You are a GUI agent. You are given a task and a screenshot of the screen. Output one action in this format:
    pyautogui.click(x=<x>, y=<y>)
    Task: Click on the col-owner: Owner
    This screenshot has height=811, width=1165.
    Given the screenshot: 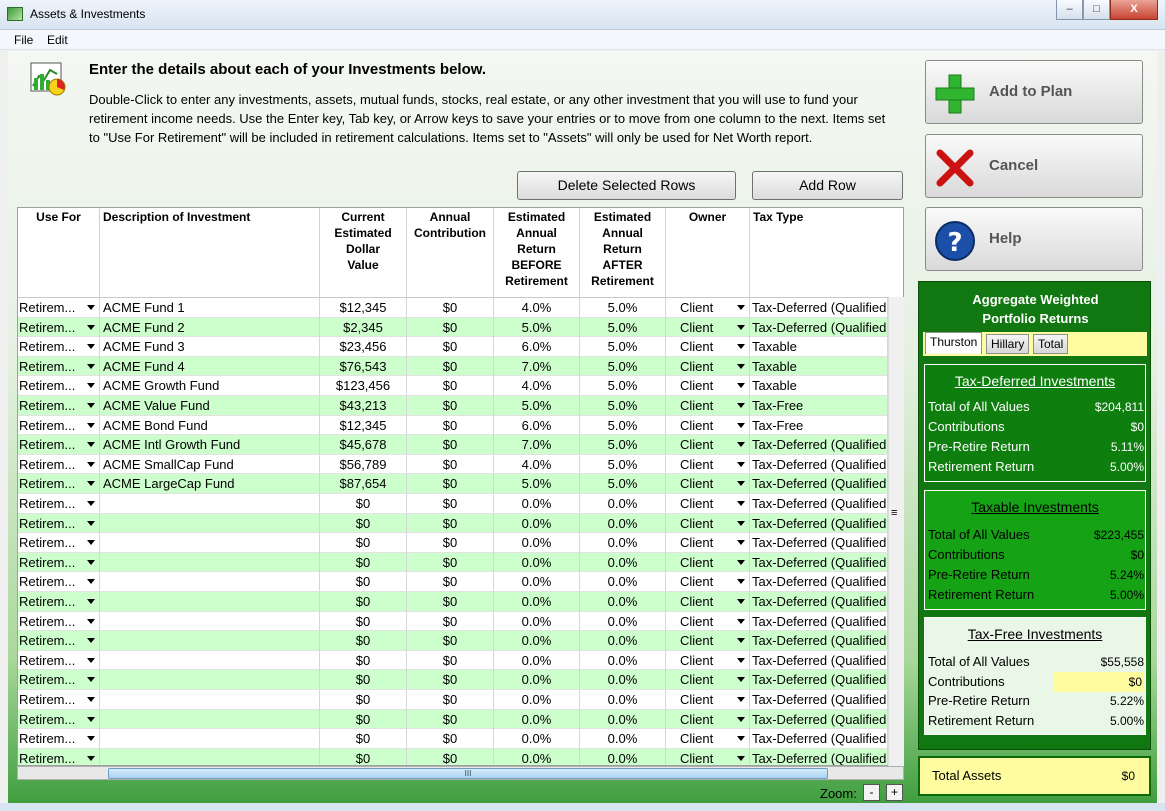 What is the action you would take?
    pyautogui.click(x=708, y=253)
    